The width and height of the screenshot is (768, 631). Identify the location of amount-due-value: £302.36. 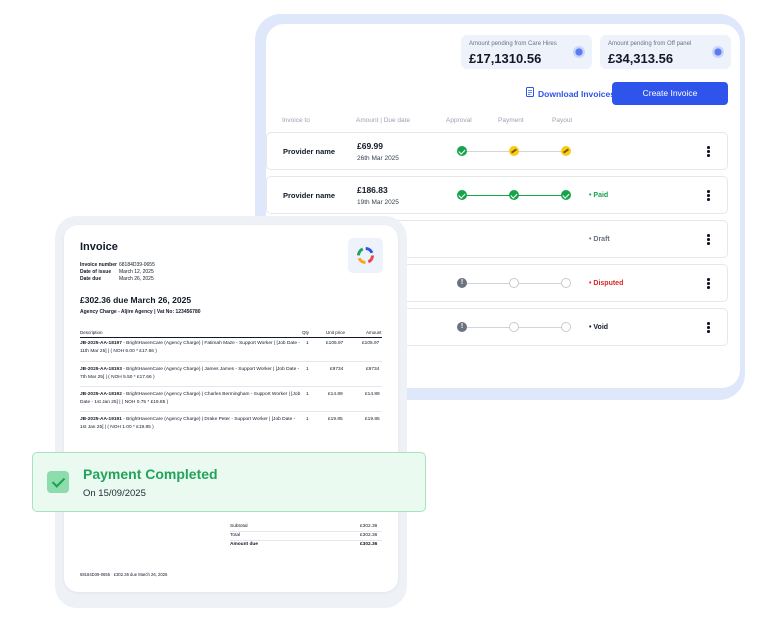
(369, 544).